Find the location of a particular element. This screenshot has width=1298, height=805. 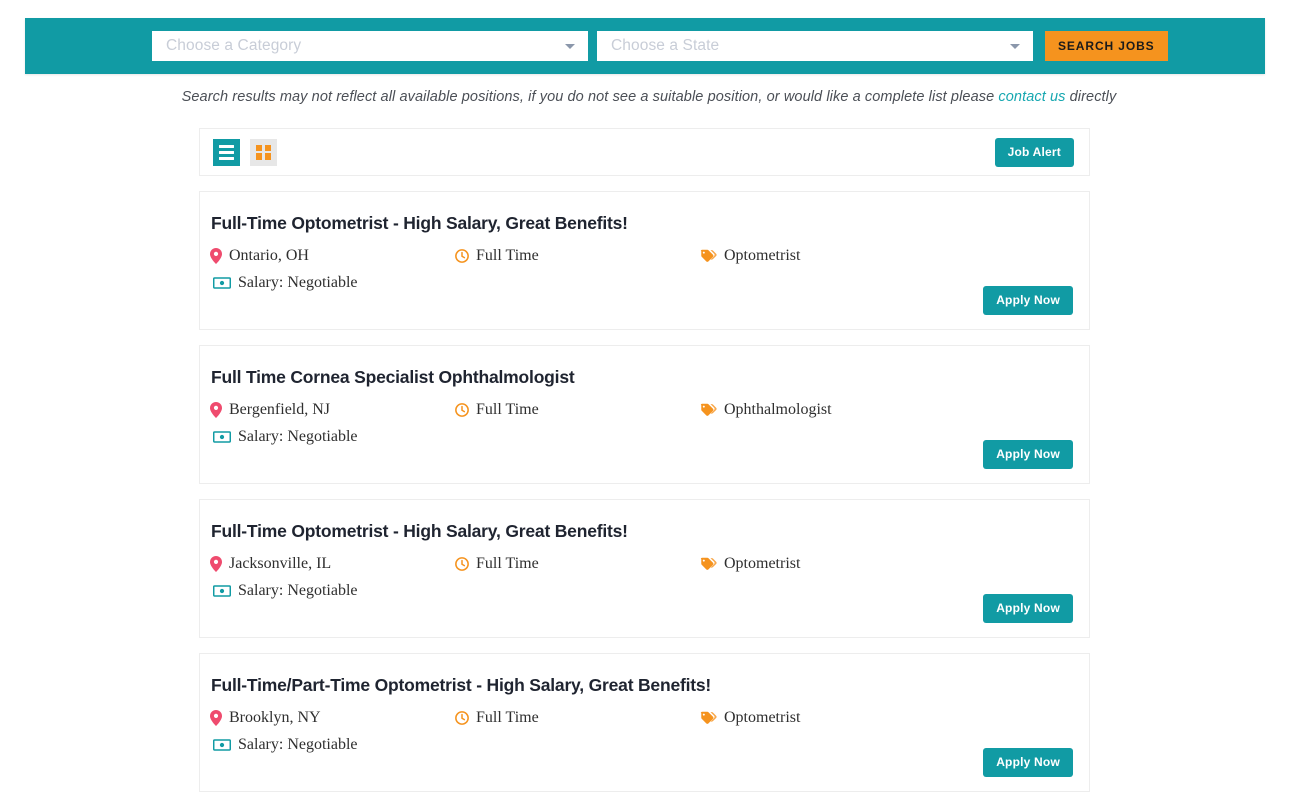

results-toolbar: Job Alert is located at coordinates (644, 152).